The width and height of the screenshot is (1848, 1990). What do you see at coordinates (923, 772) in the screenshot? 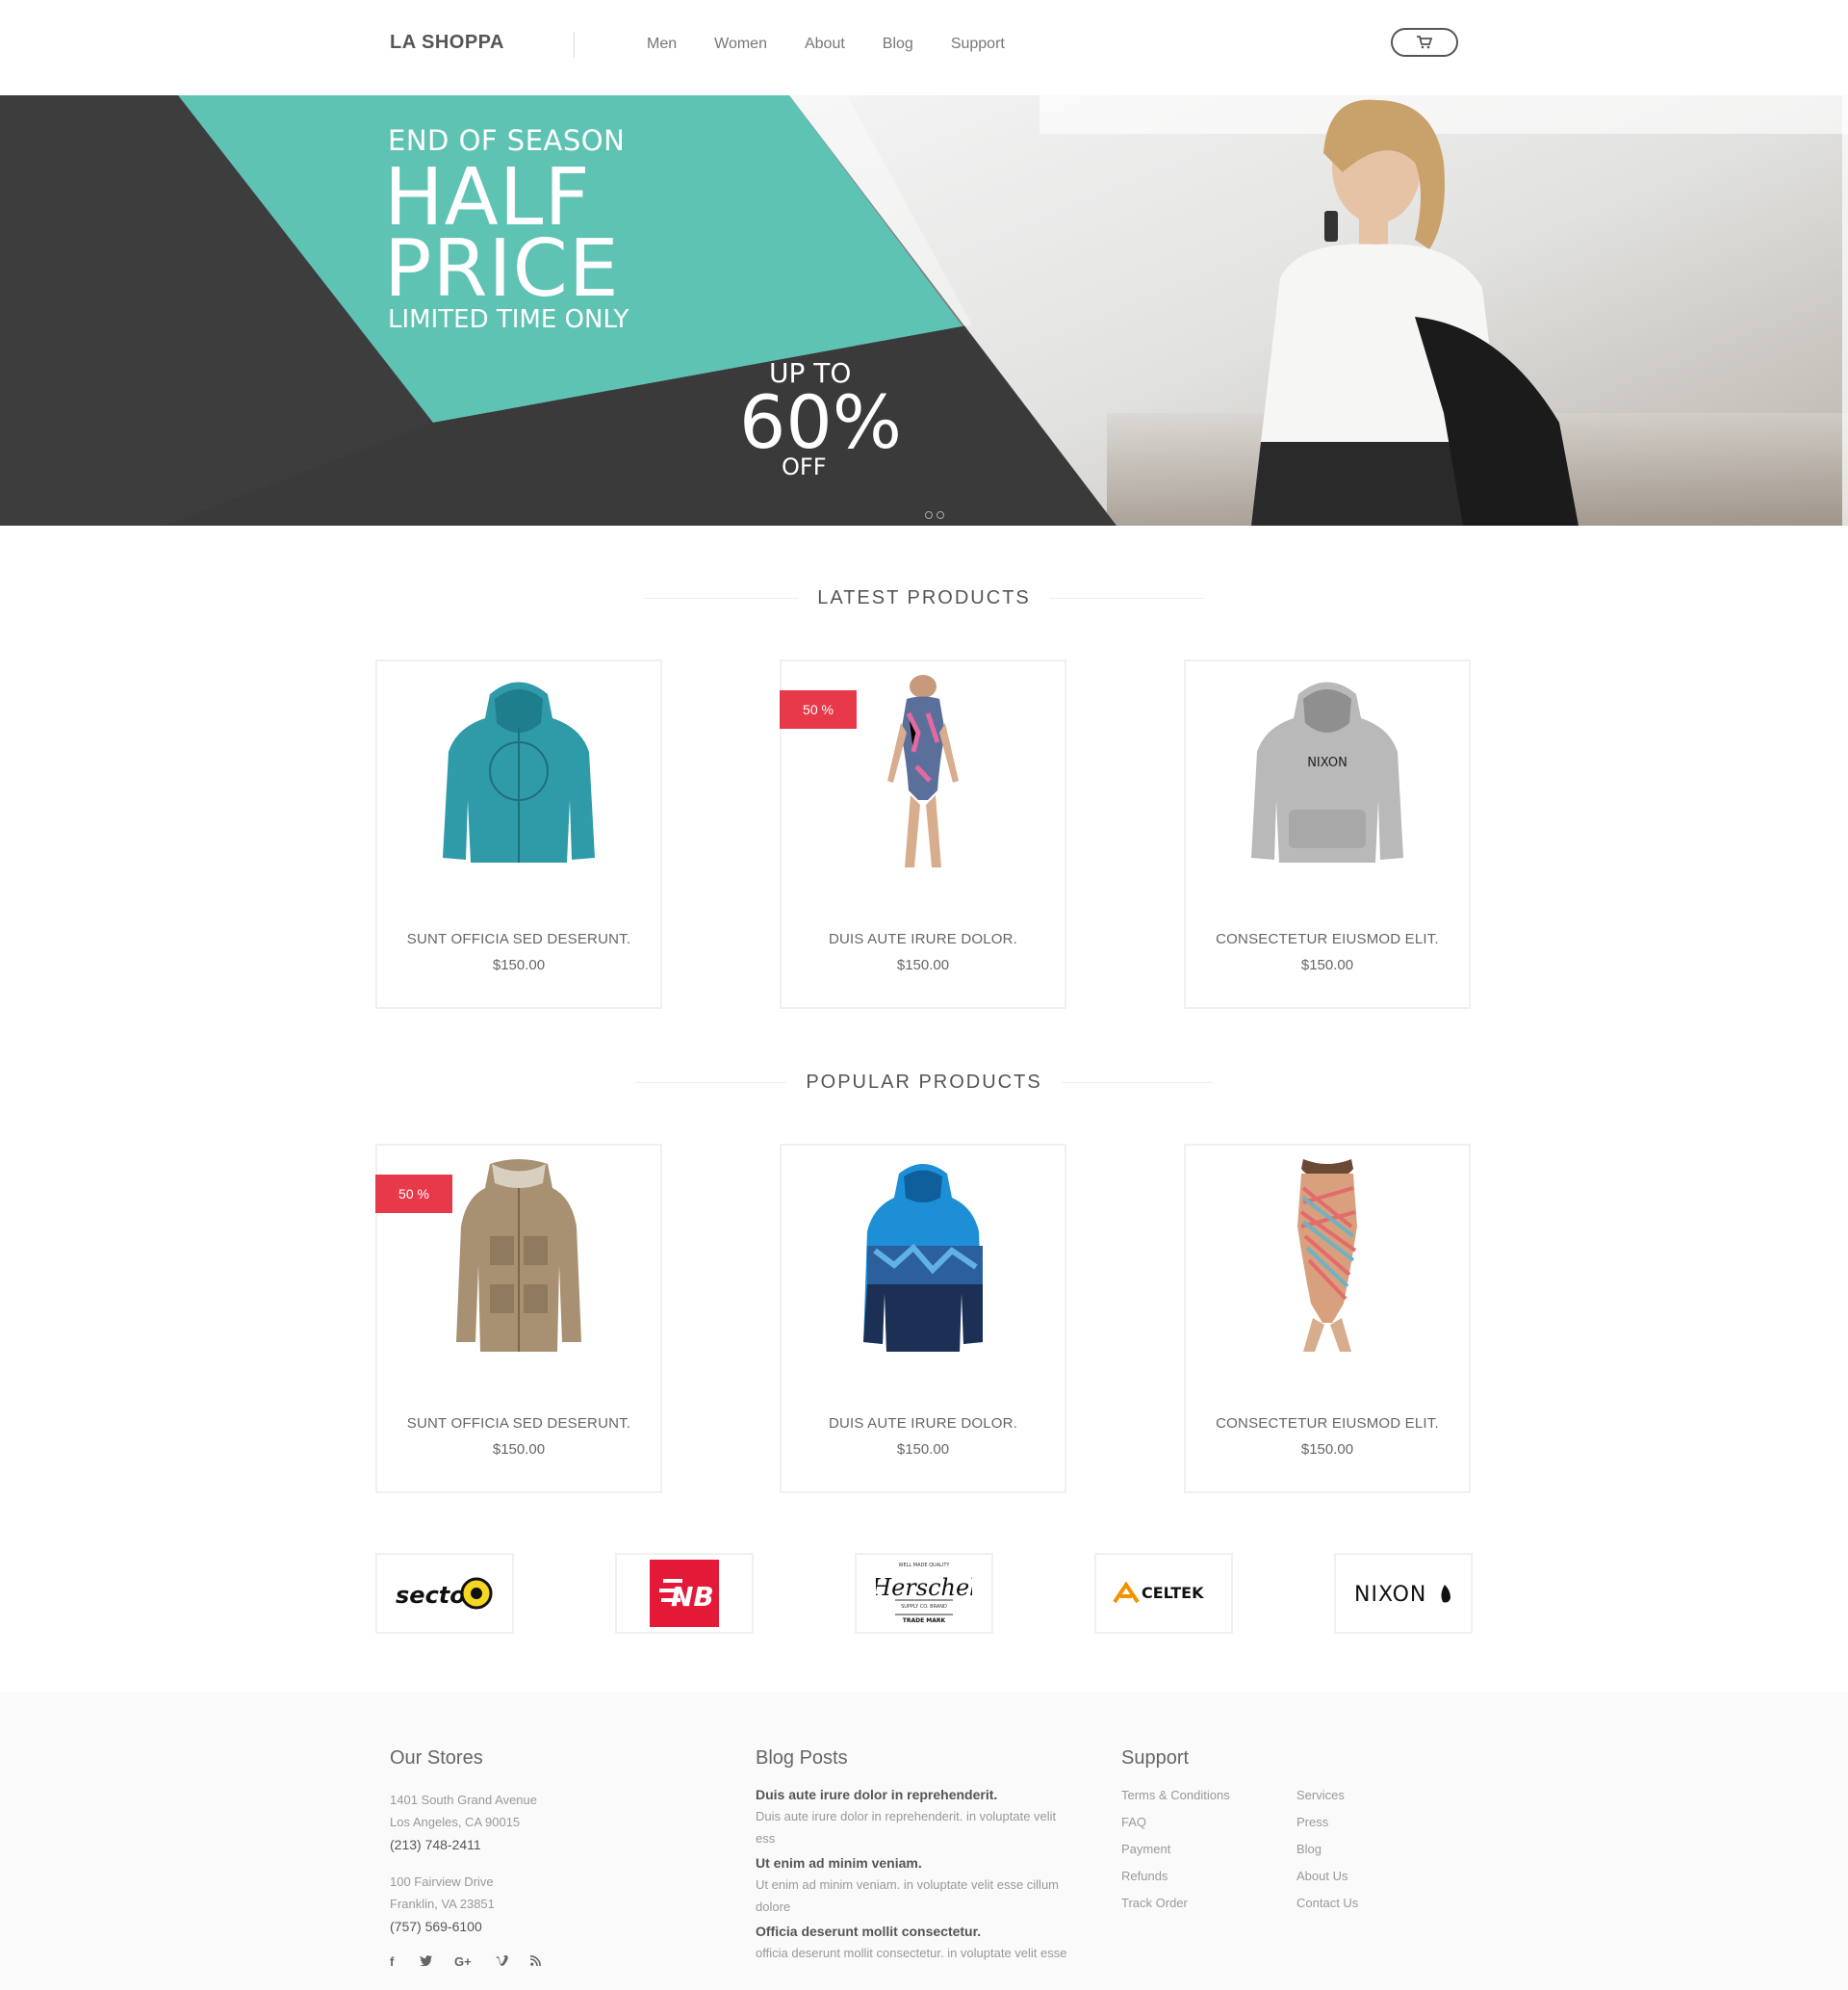
I see `product-image-floral-swimsuit` at bounding box center [923, 772].